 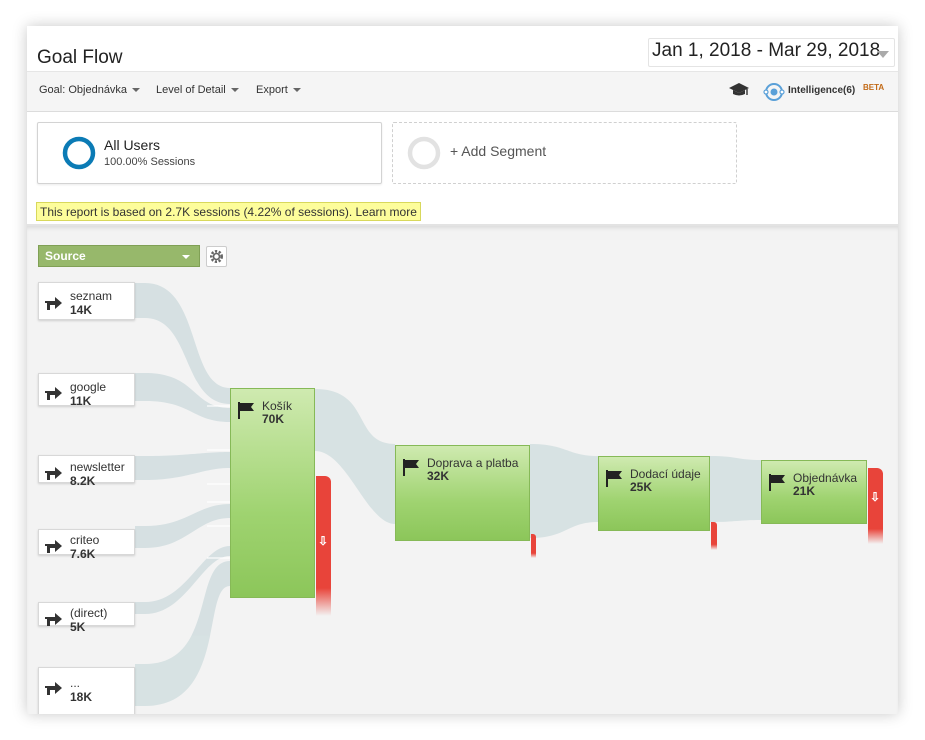 What do you see at coordinates (97, 467) in the screenshot?
I see `source-name: newsletter` at bounding box center [97, 467].